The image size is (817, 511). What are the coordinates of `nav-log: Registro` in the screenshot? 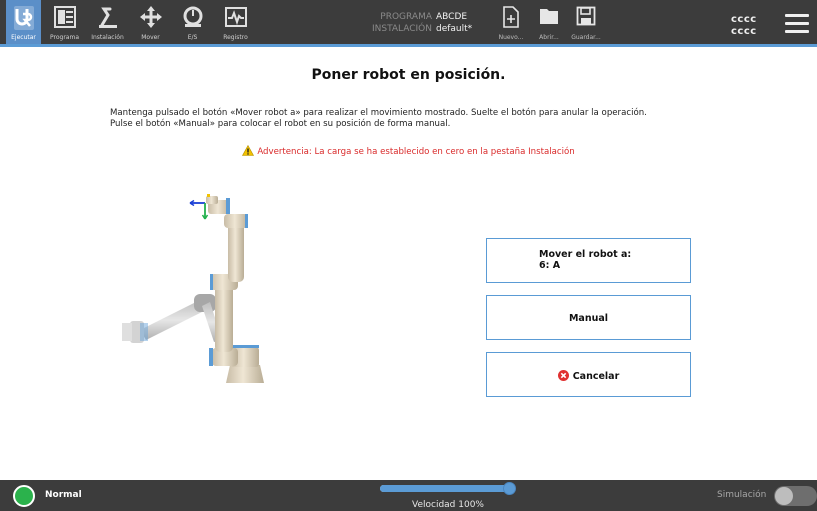 It's located at (235, 22).